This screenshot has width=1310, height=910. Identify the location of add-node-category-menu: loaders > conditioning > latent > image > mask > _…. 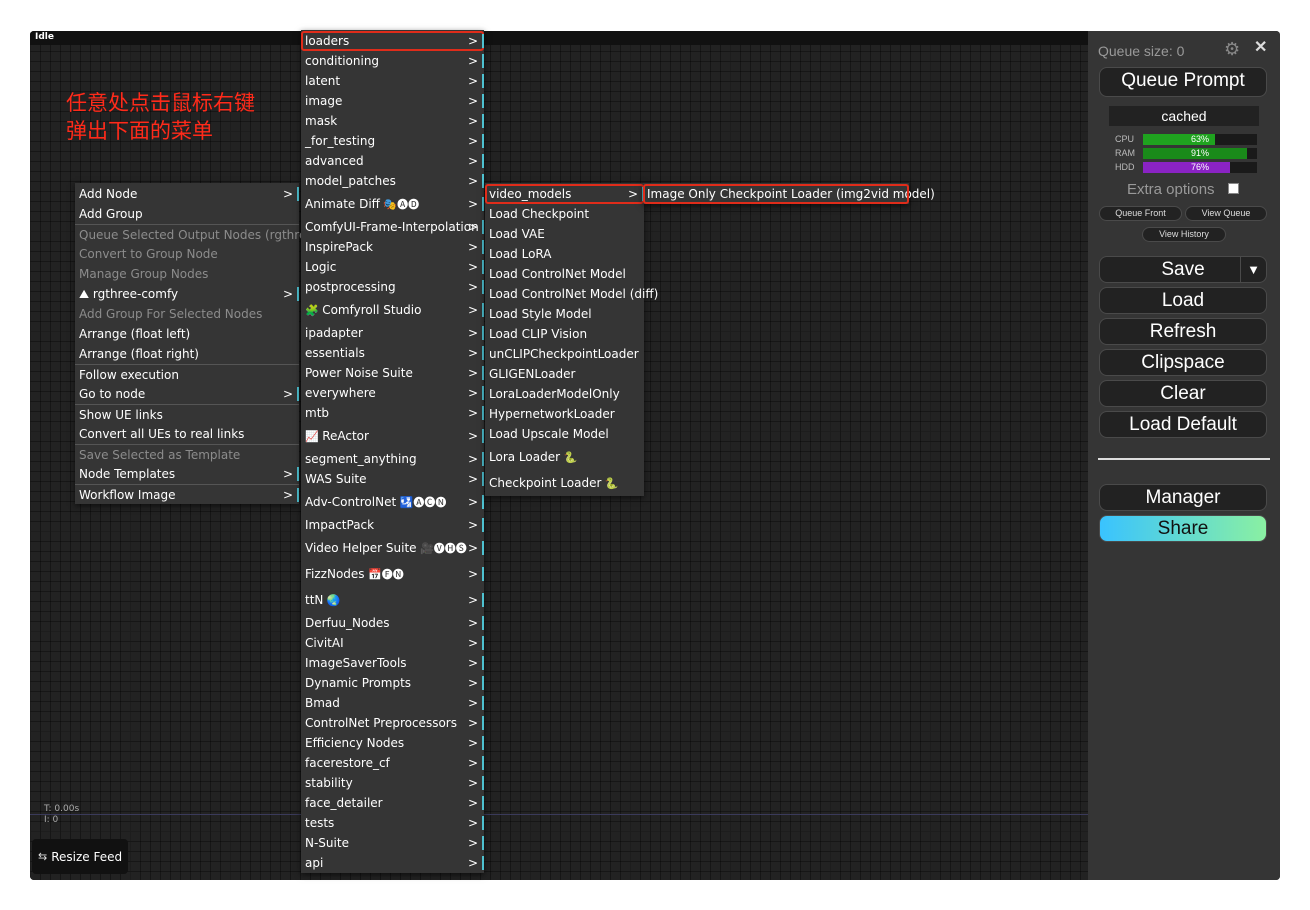
(392, 451).